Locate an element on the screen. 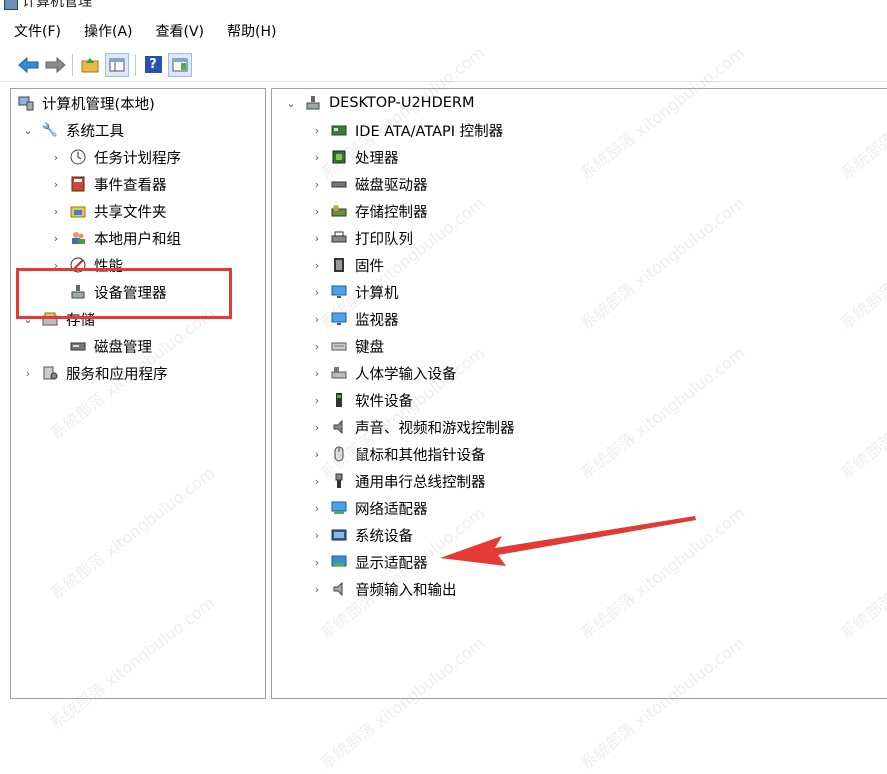 This screenshot has height=774, width=887. processor-icon is located at coordinates (339, 157).